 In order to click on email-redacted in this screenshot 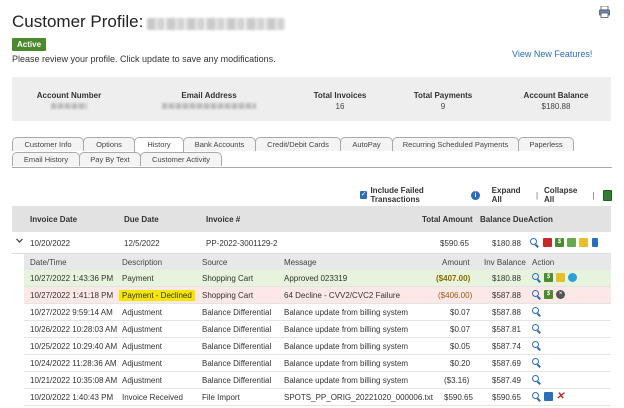, I will do `click(209, 106)`.